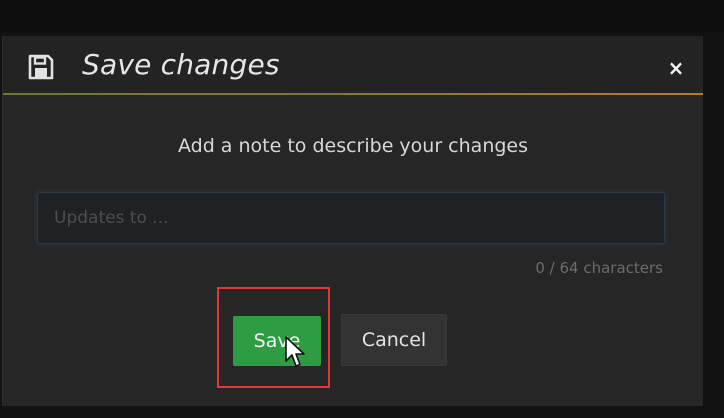 The image size is (724, 418). I want to click on cancel-button: Cancel, so click(394, 340).